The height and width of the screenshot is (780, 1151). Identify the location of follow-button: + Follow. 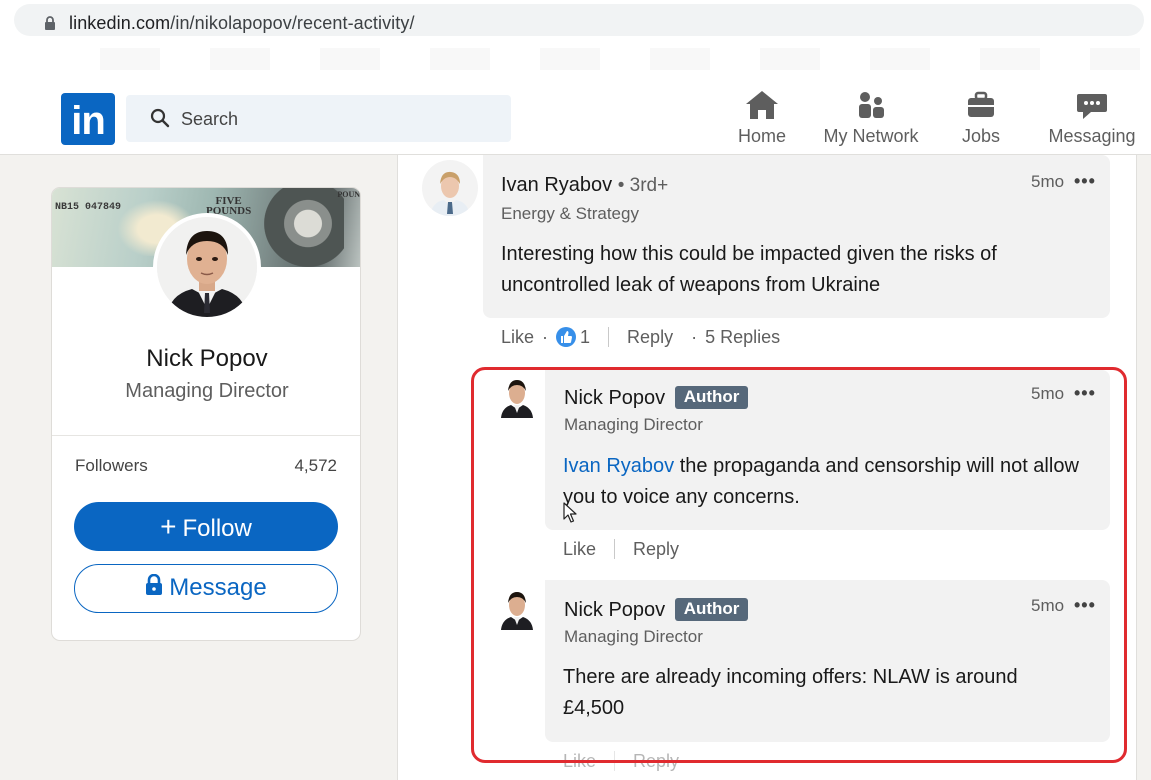
(206, 526).